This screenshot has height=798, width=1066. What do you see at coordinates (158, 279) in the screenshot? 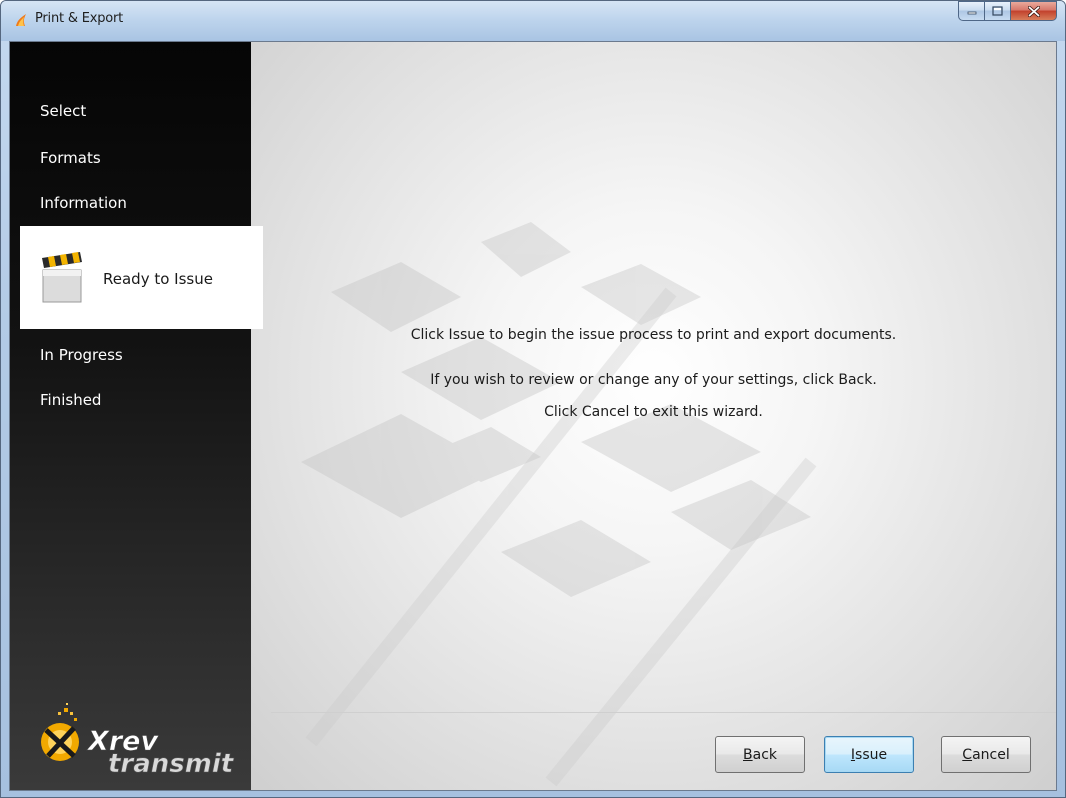
I see `step-ready-to-issue-label: Ready to Issue` at bounding box center [158, 279].